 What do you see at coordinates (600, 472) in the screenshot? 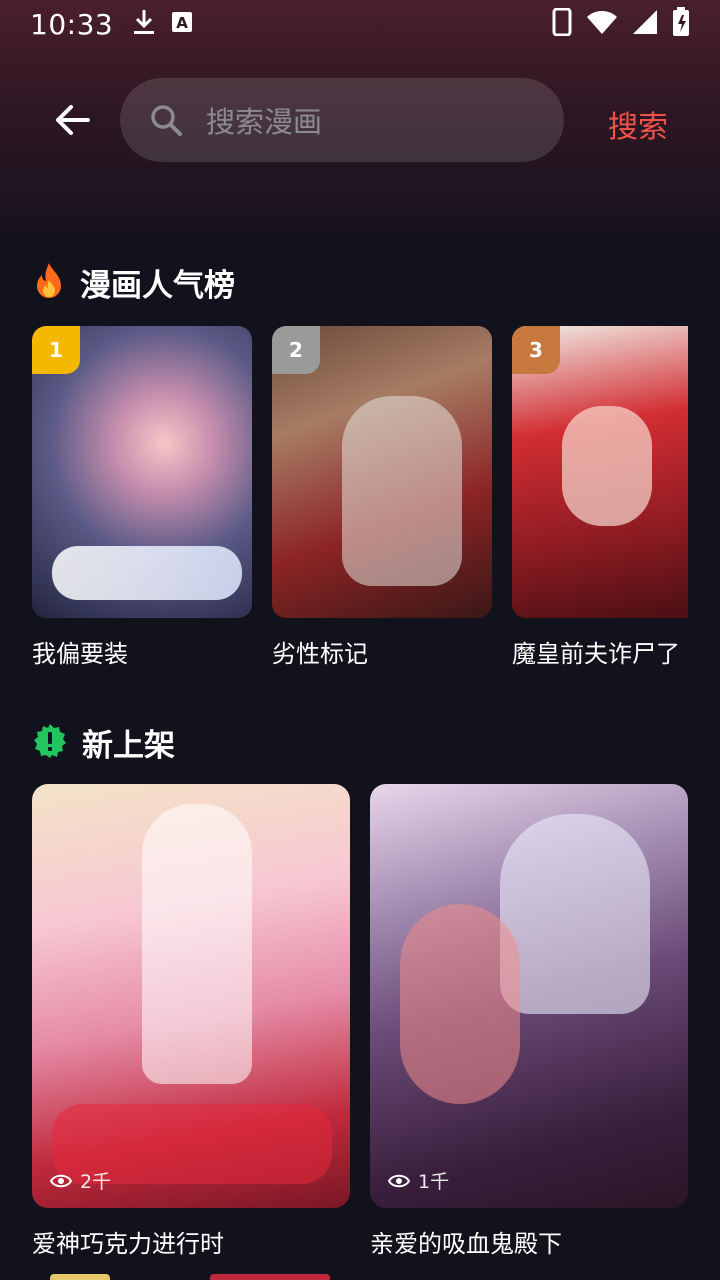
I see `manga-cover: 3` at bounding box center [600, 472].